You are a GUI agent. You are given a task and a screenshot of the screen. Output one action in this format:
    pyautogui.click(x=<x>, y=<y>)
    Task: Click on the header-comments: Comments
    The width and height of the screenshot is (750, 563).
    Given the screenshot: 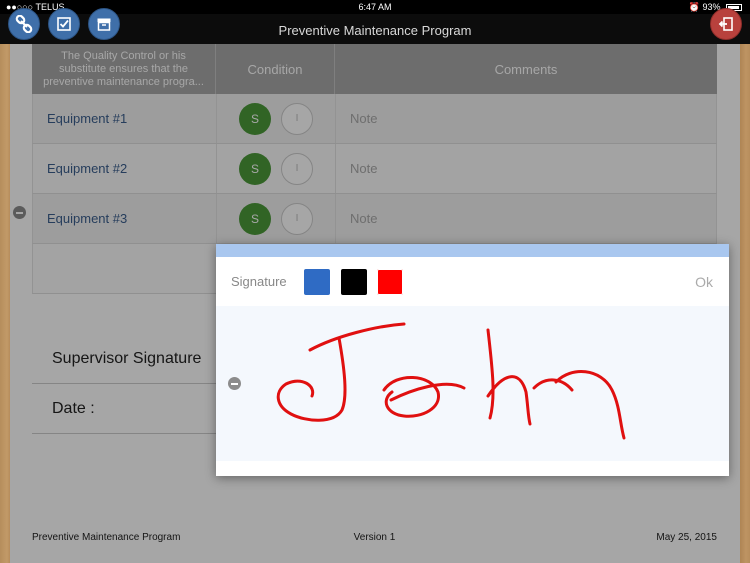 What is the action you would take?
    pyautogui.click(x=526, y=69)
    